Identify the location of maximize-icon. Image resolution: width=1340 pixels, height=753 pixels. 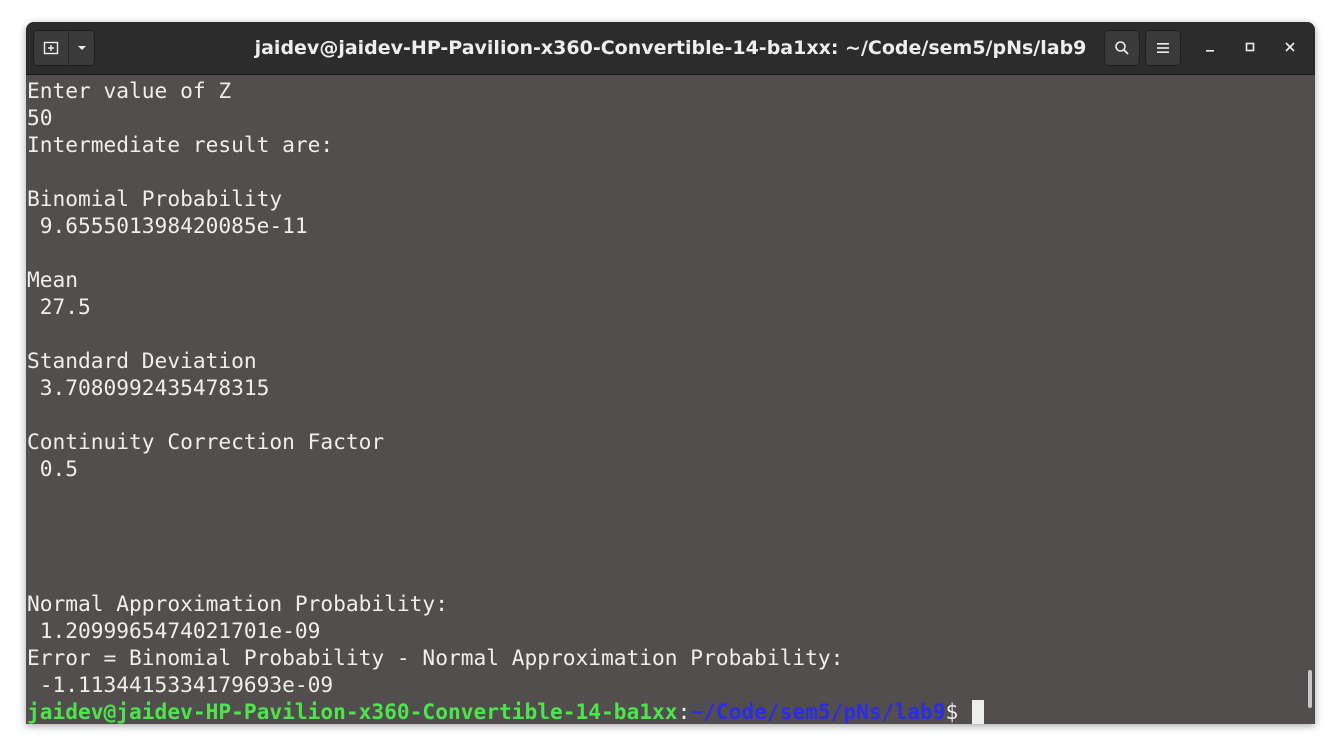
(1250, 47).